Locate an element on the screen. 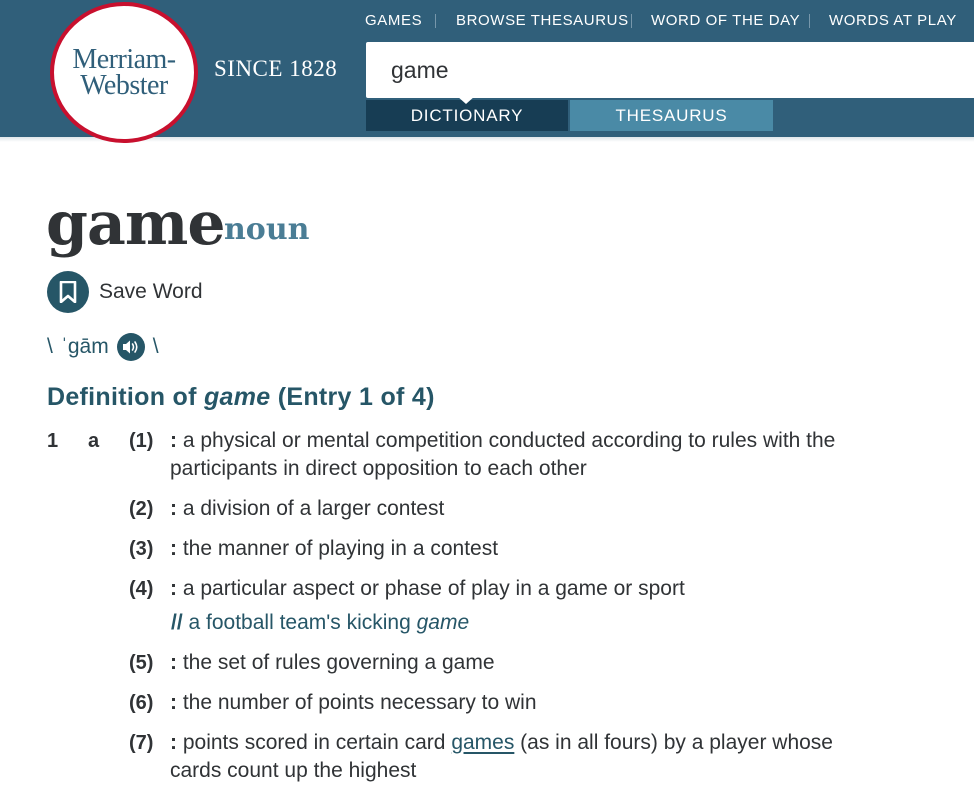 The width and height of the screenshot is (974, 800). definition-line-1-end: (as in all fours) by a player whose is located at coordinates (673, 742).